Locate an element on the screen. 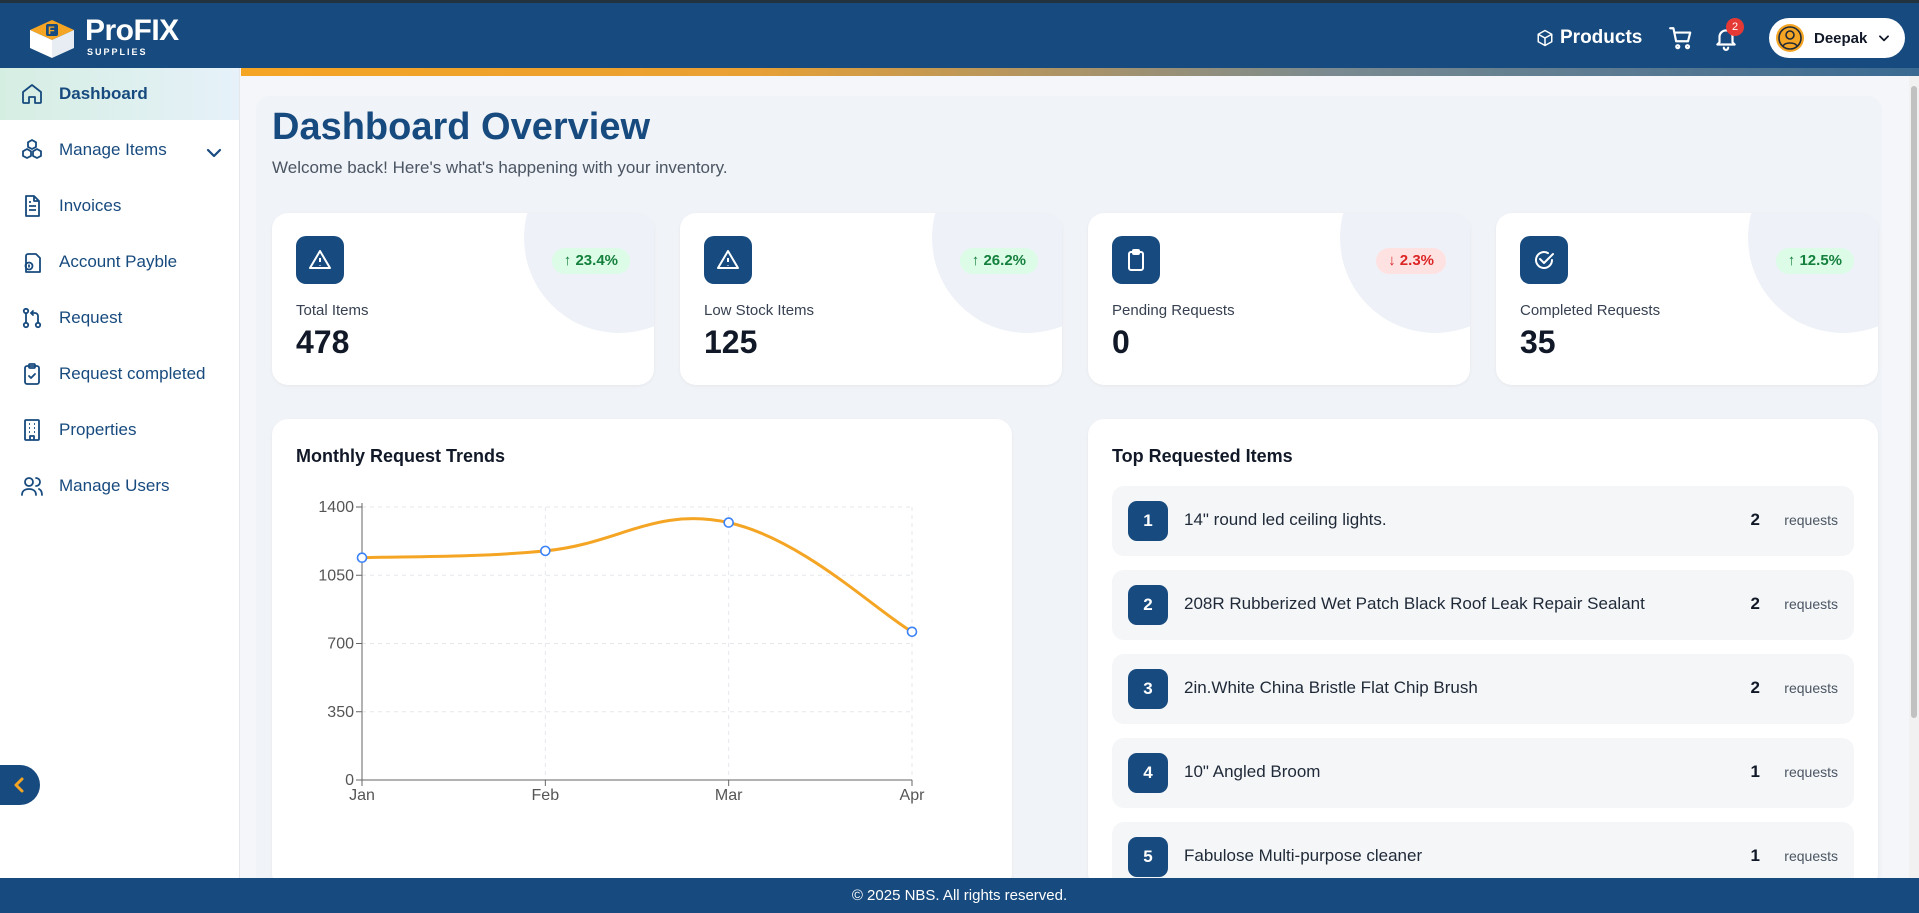  y-tick-label: 350 is located at coordinates (340, 712).